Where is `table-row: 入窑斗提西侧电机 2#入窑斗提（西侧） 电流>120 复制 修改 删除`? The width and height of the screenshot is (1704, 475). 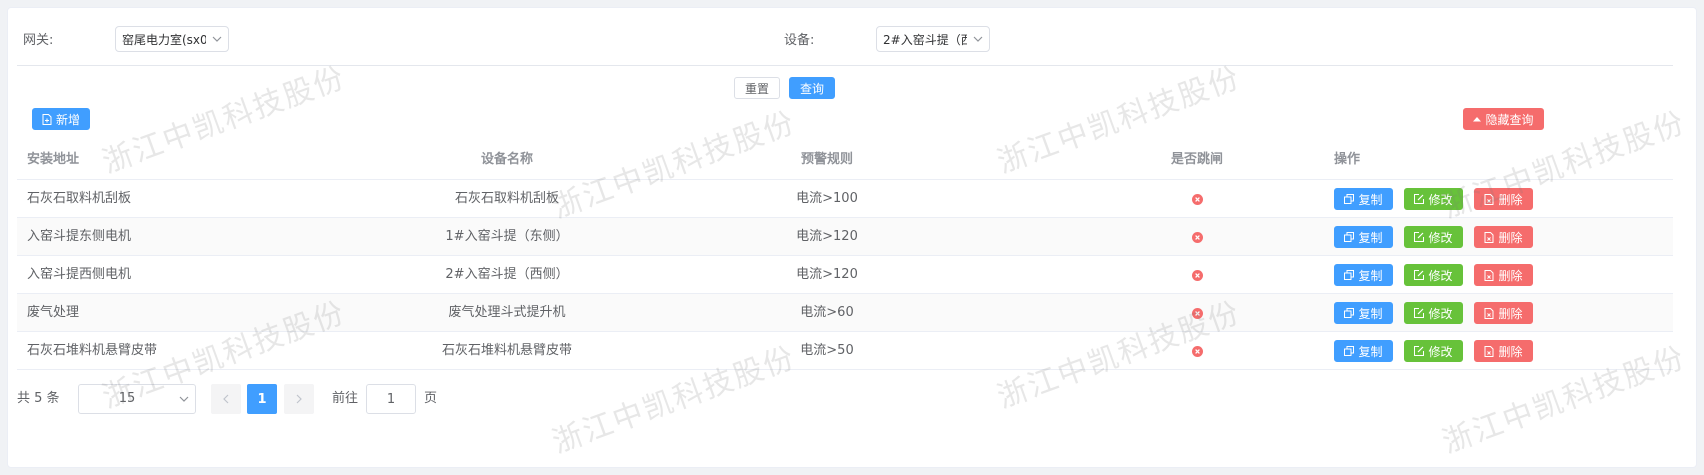
table-row: 入窑斗提西侧电机 2#入窑斗提（西侧） 电流>120 复制 修改 删除 is located at coordinates (845, 275).